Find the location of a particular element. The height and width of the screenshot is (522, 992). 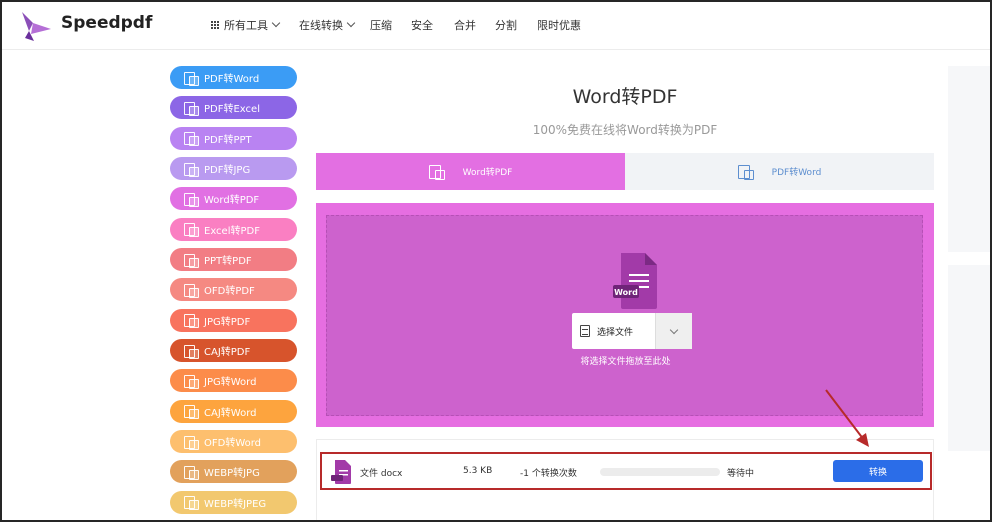

file-row: 文件 docx 5.3 KB -1 个转换次数 等待中 转换 is located at coordinates (626, 471).